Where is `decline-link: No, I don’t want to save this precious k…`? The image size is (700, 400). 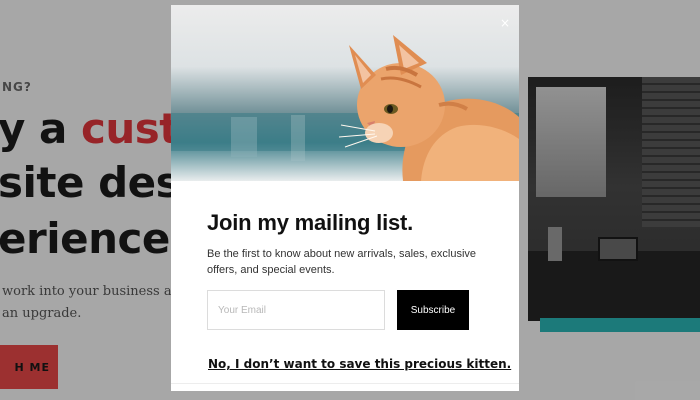 decline-link: No, I don’t want to save this precious k… is located at coordinates (359, 364).